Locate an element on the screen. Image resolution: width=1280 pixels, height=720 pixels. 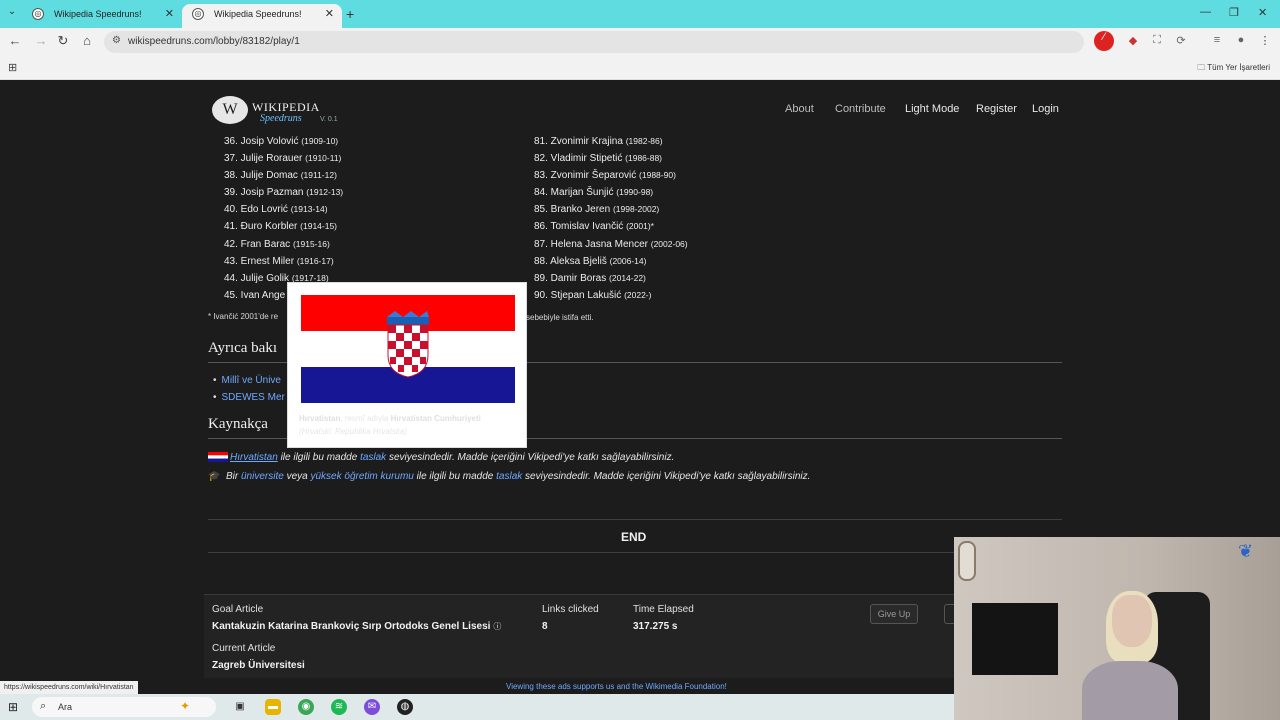
obs-icon: ◍ is located at coordinates (405, 707).